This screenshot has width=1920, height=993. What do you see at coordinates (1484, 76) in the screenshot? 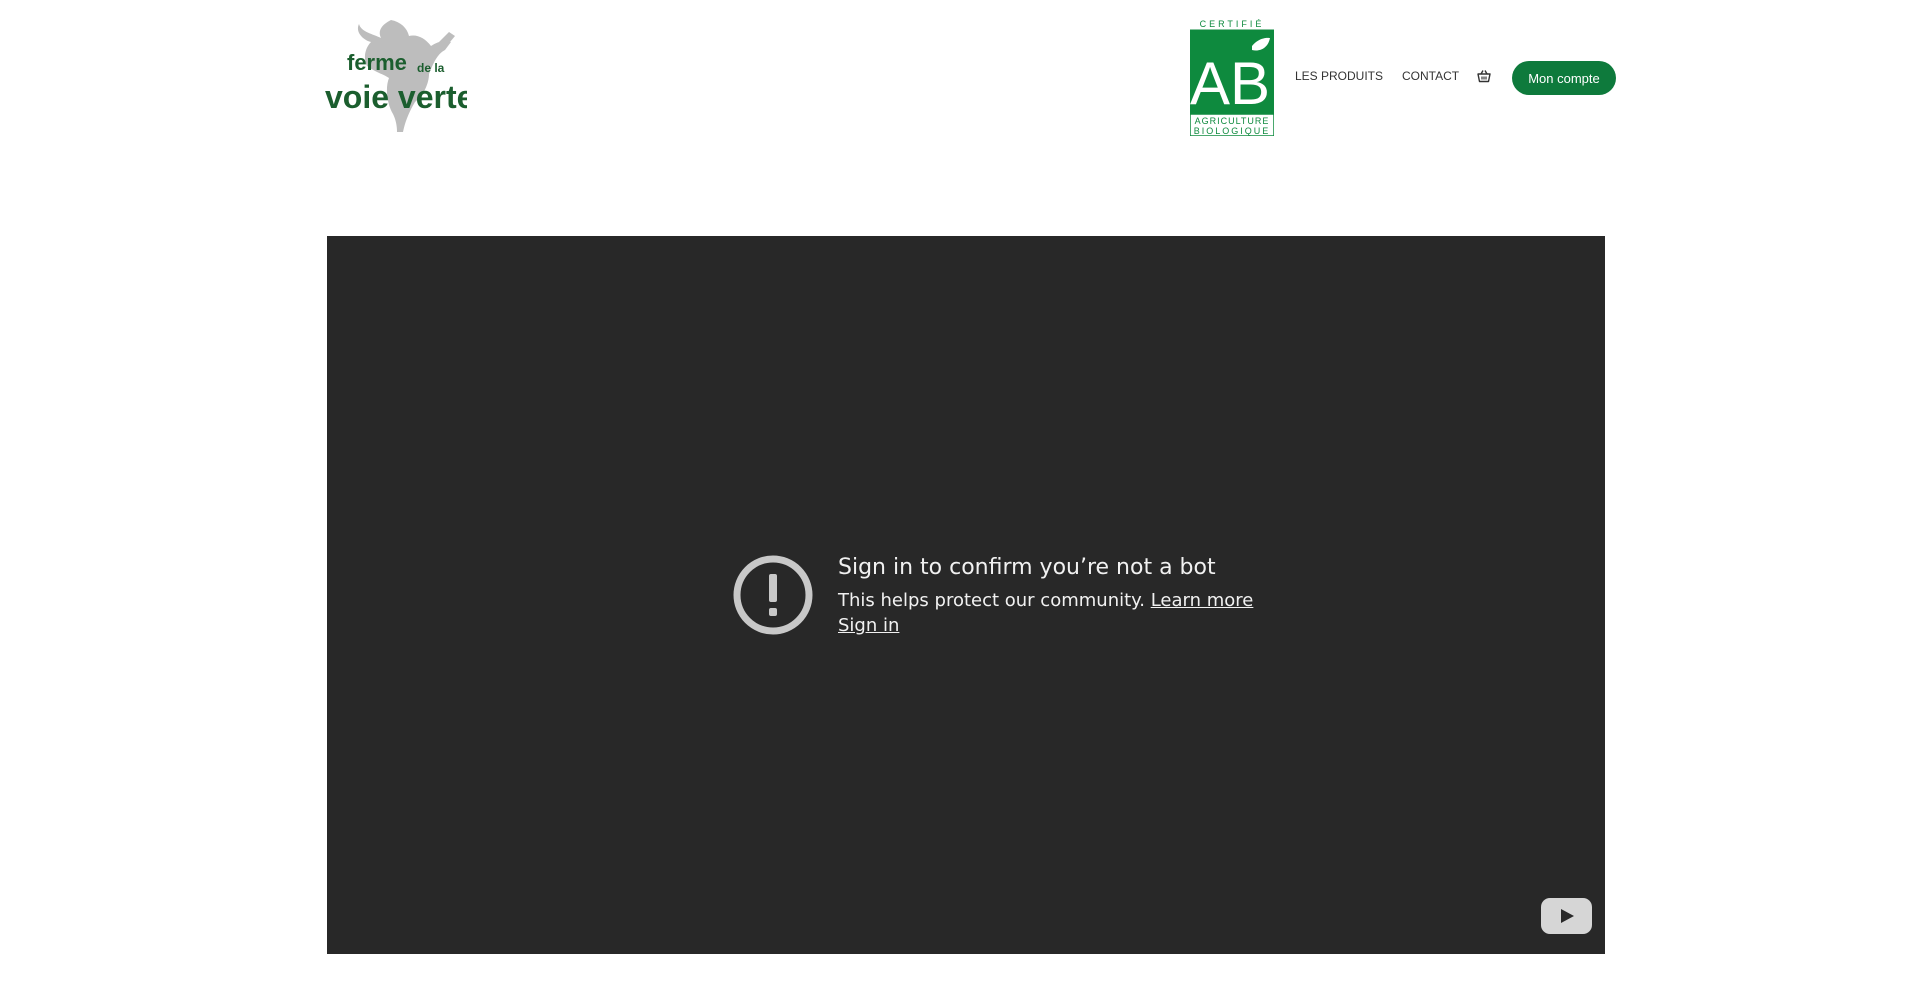
I see `shopping-basket-icon` at bounding box center [1484, 76].